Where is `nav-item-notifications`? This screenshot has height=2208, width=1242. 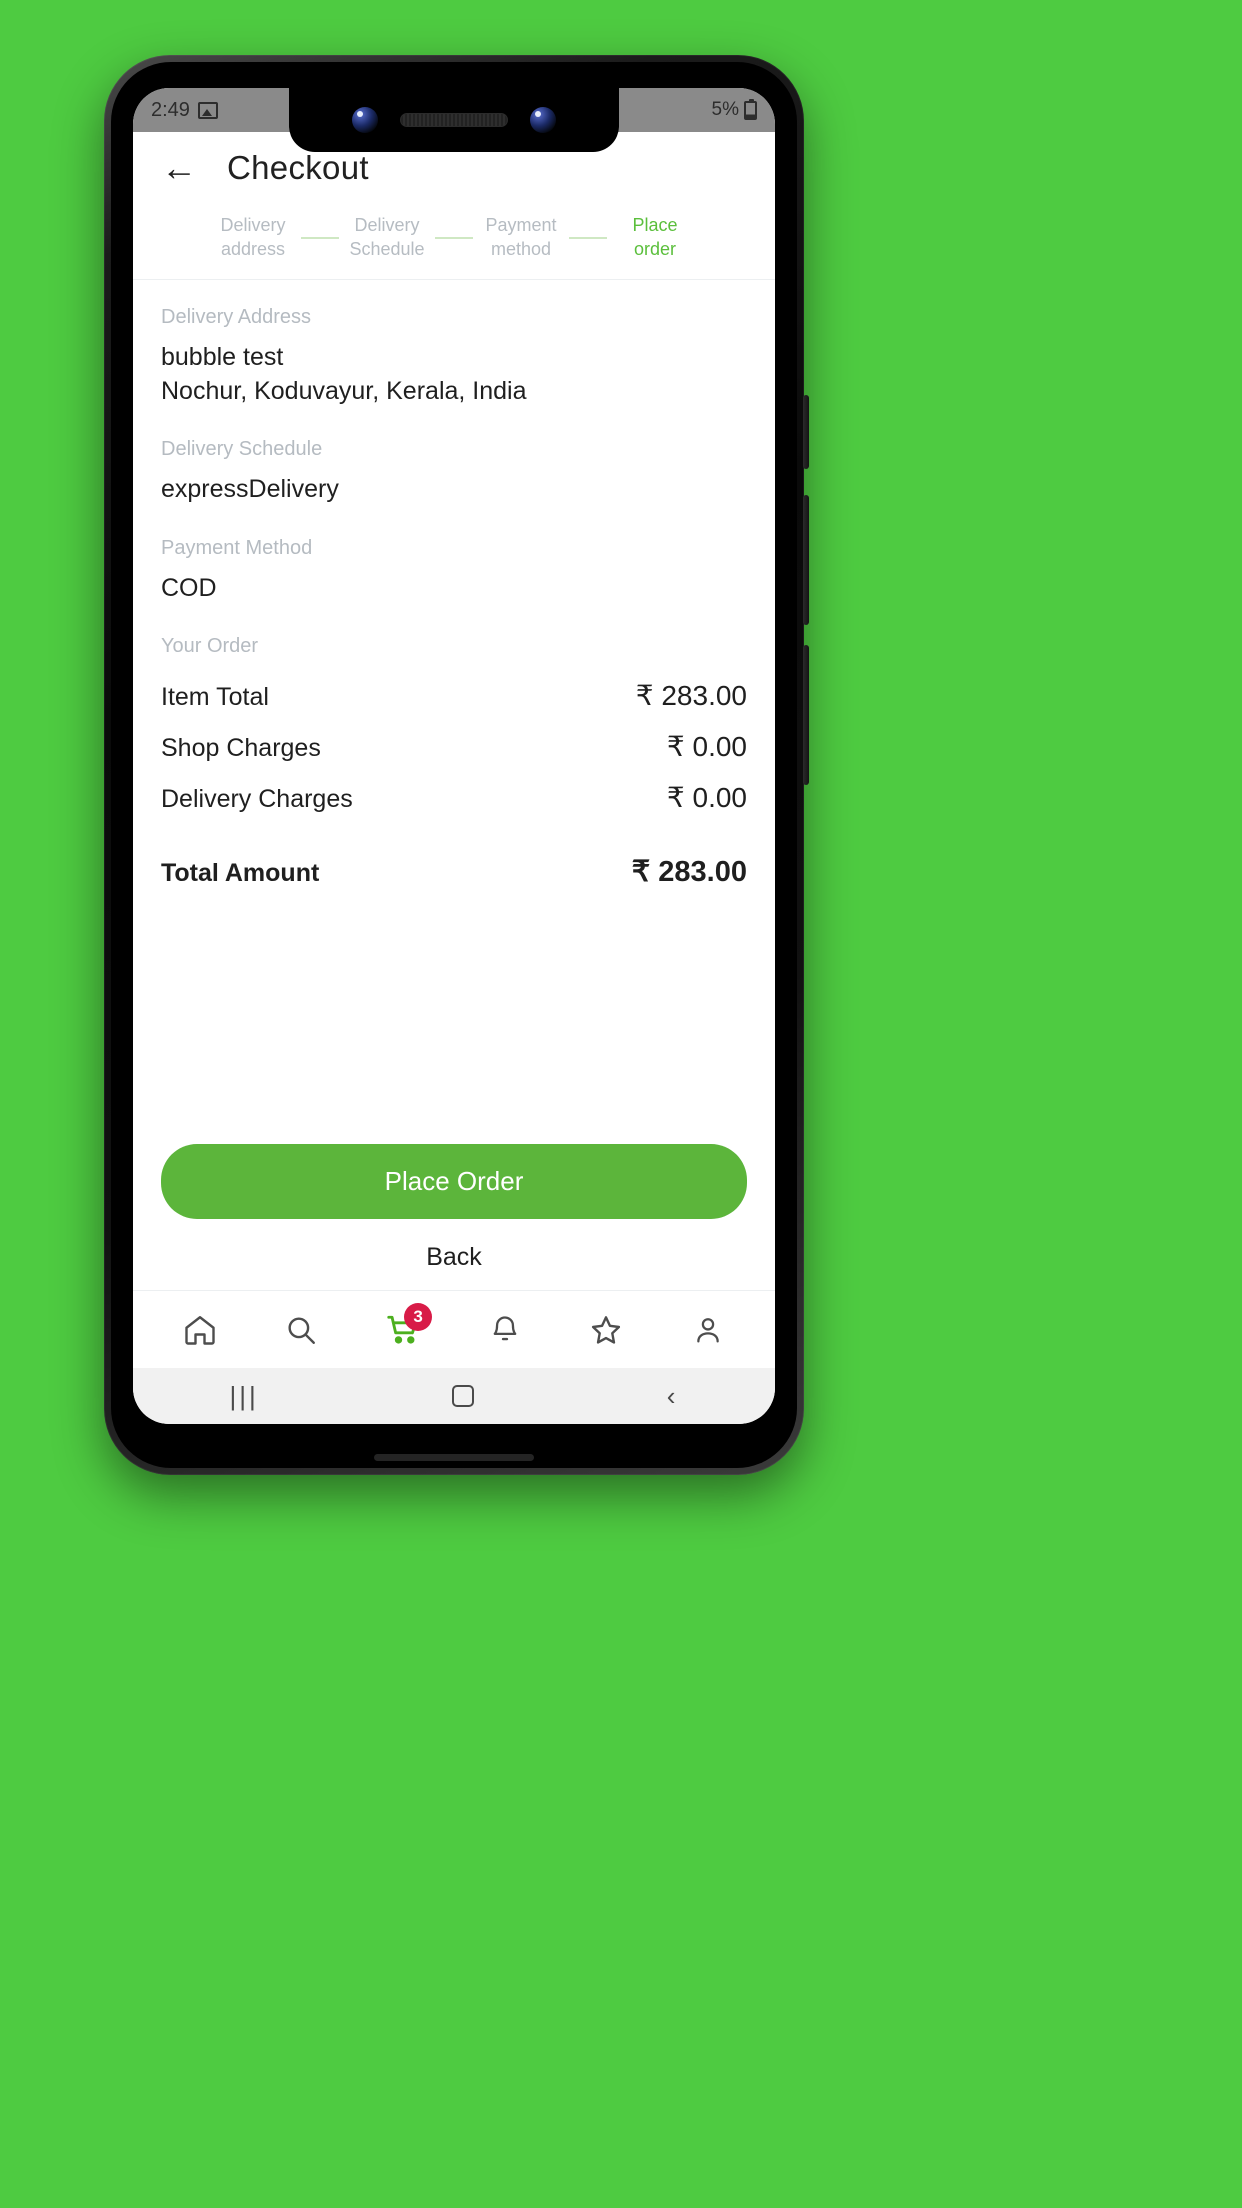
nav-item-notifications is located at coordinates (505, 1330).